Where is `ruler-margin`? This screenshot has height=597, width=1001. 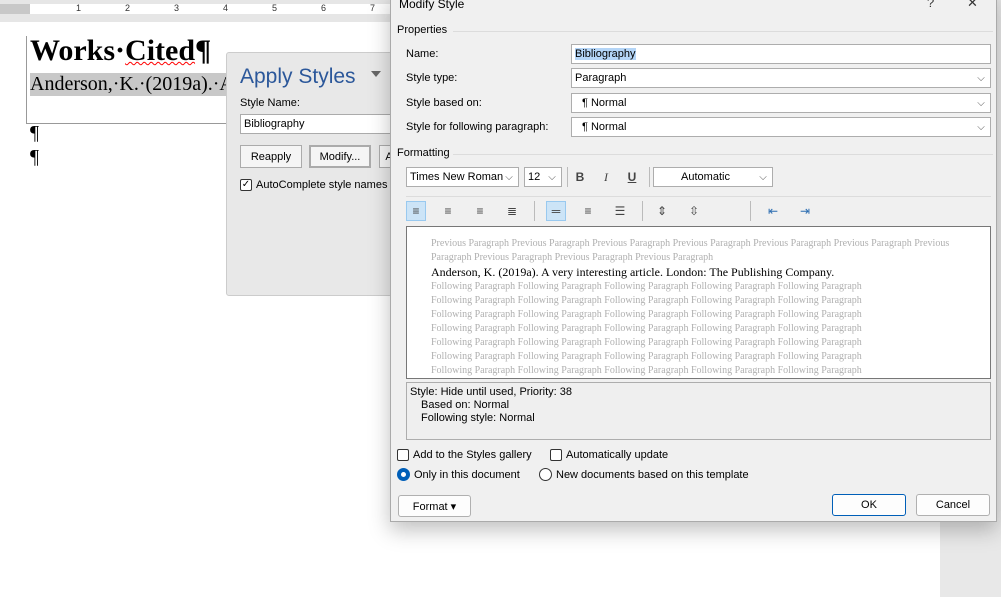 ruler-margin is located at coordinates (15, 9).